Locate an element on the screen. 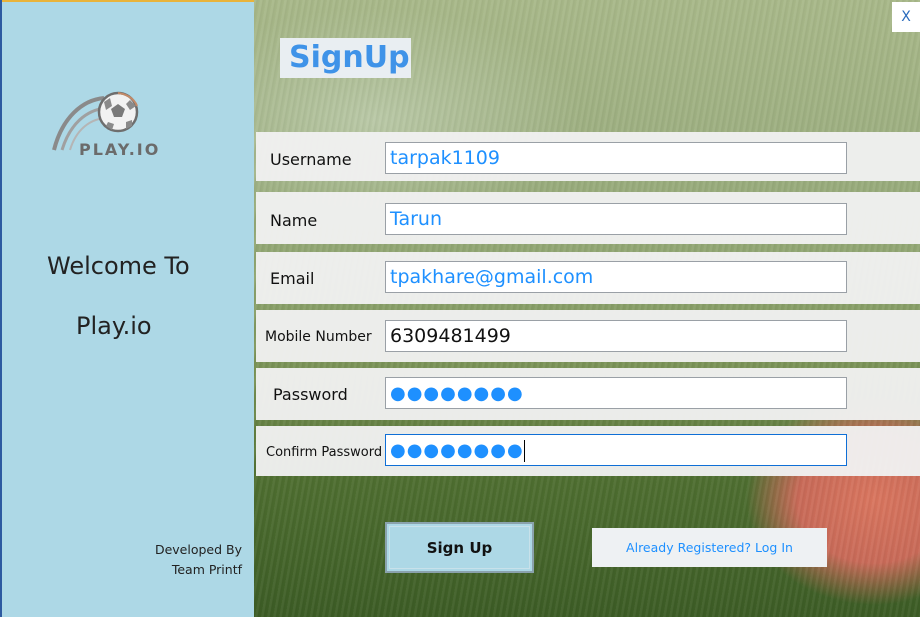 This screenshot has width=920, height=617. username-field: tarpak1109 is located at coordinates (616, 158).